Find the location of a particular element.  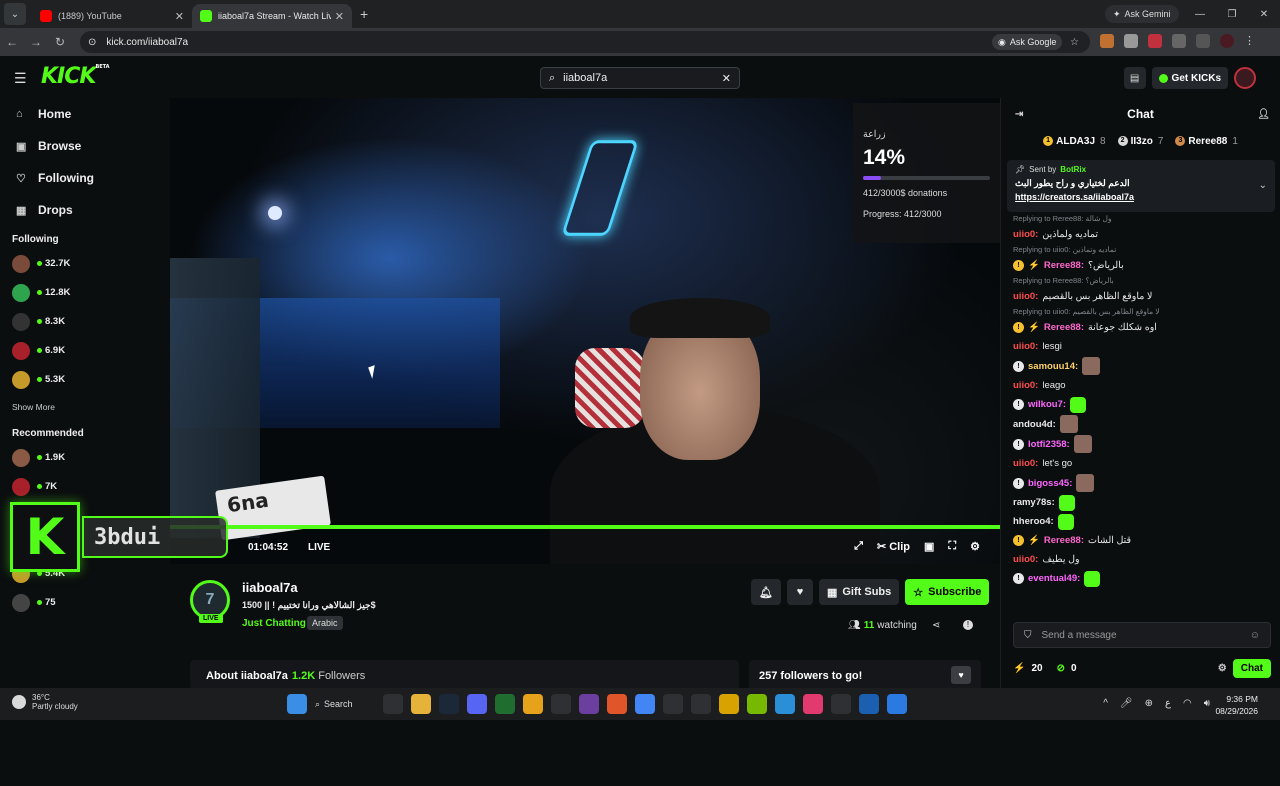

pinned-link: https://creators.sa/iiaboal7a is located at coordinates (1141, 197).